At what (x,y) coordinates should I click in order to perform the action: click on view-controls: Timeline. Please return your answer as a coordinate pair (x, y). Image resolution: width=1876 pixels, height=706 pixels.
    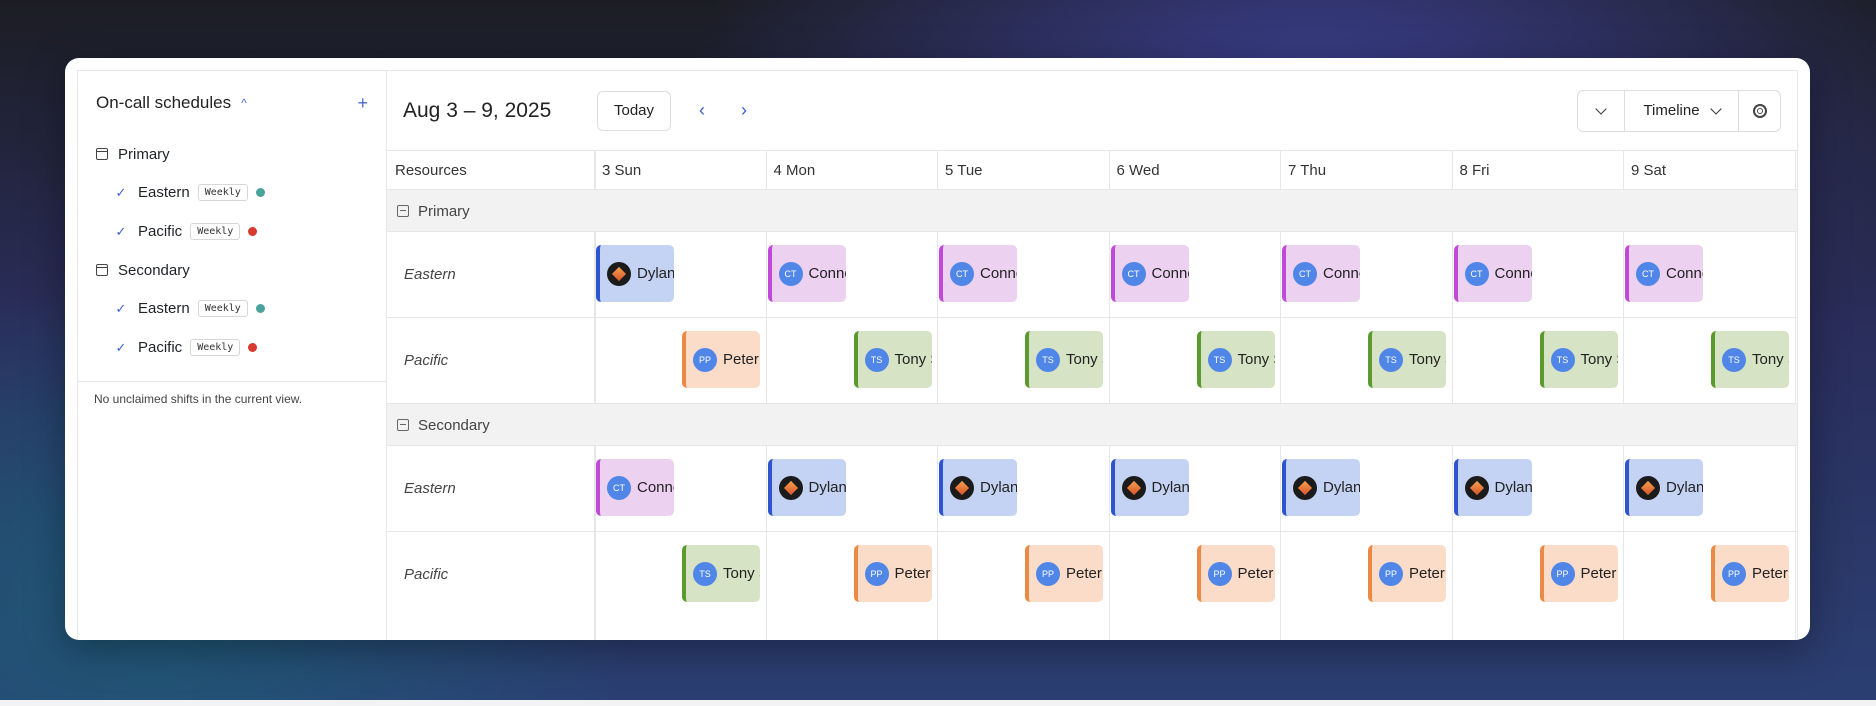
    Looking at the image, I should click on (1679, 110).